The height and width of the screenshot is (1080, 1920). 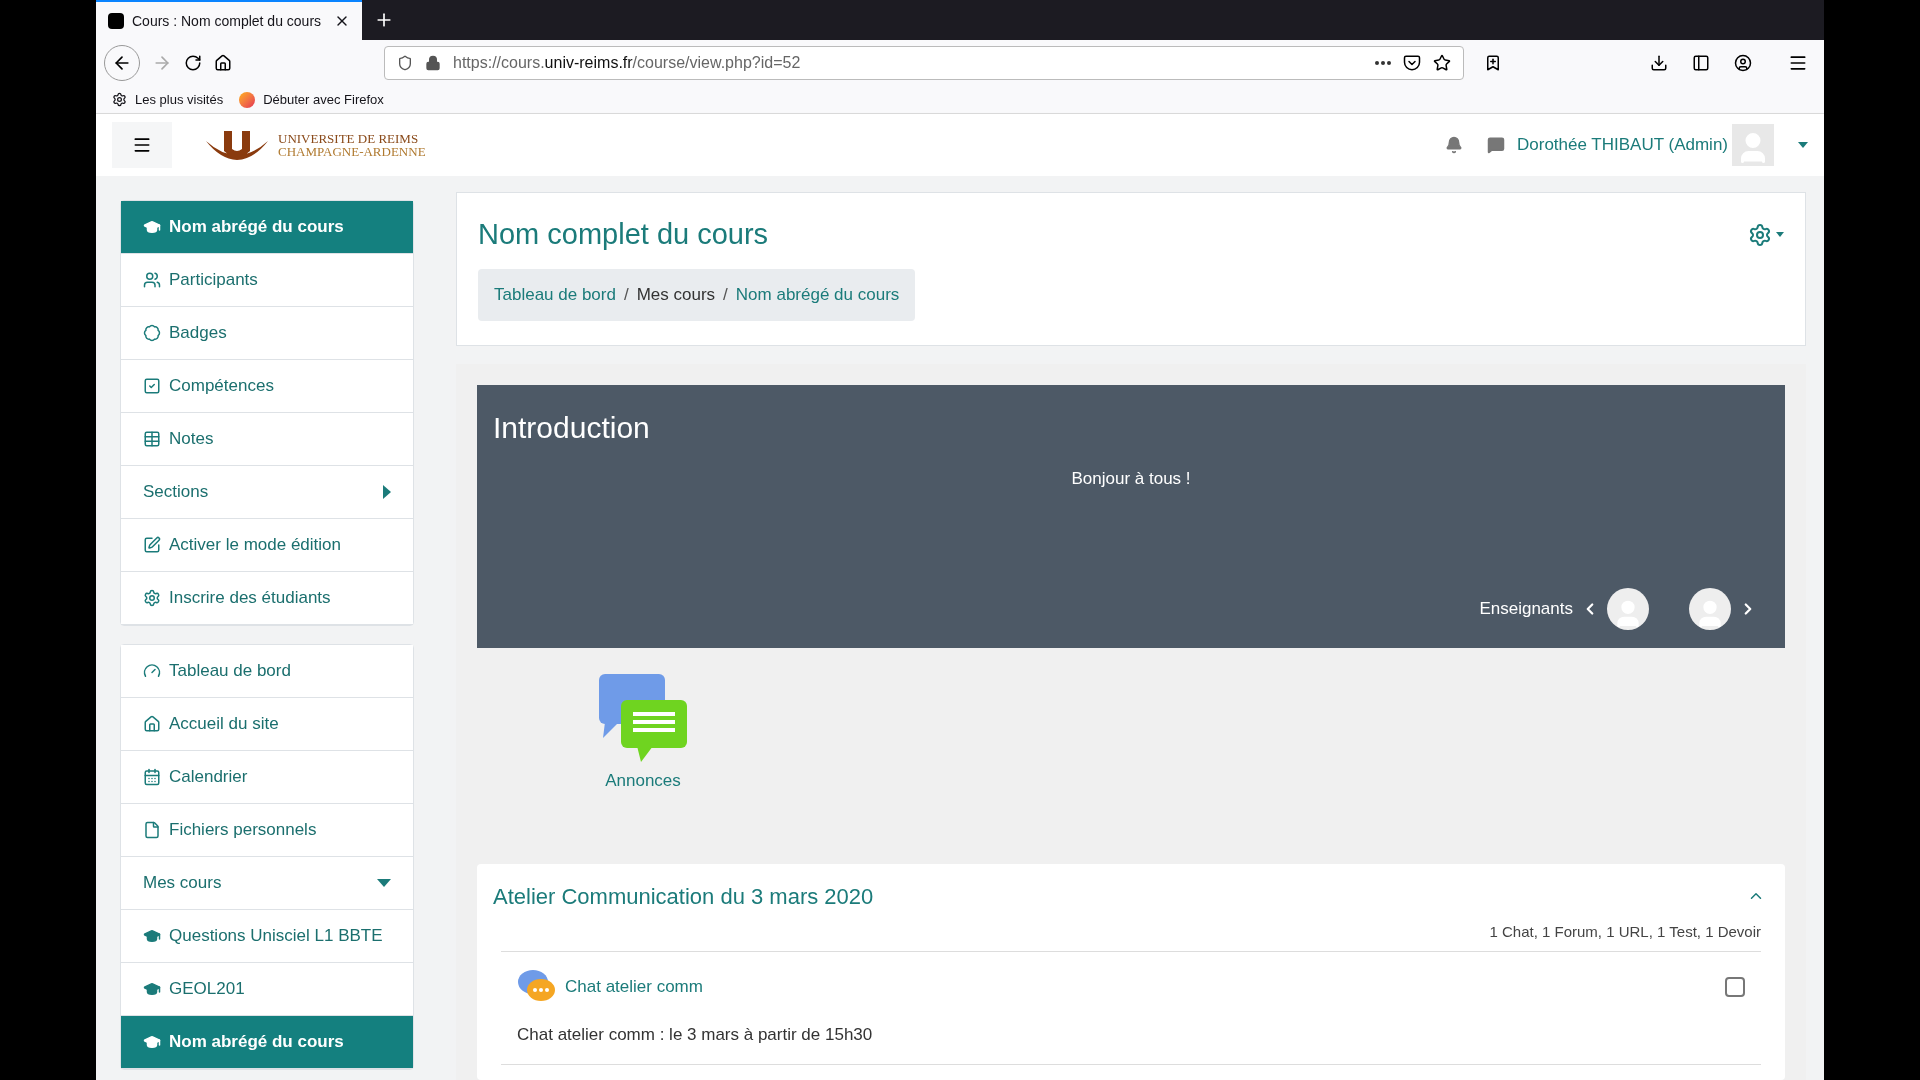 I want to click on intro-message: Bonjour à tous !, so click(x=1131, y=479).